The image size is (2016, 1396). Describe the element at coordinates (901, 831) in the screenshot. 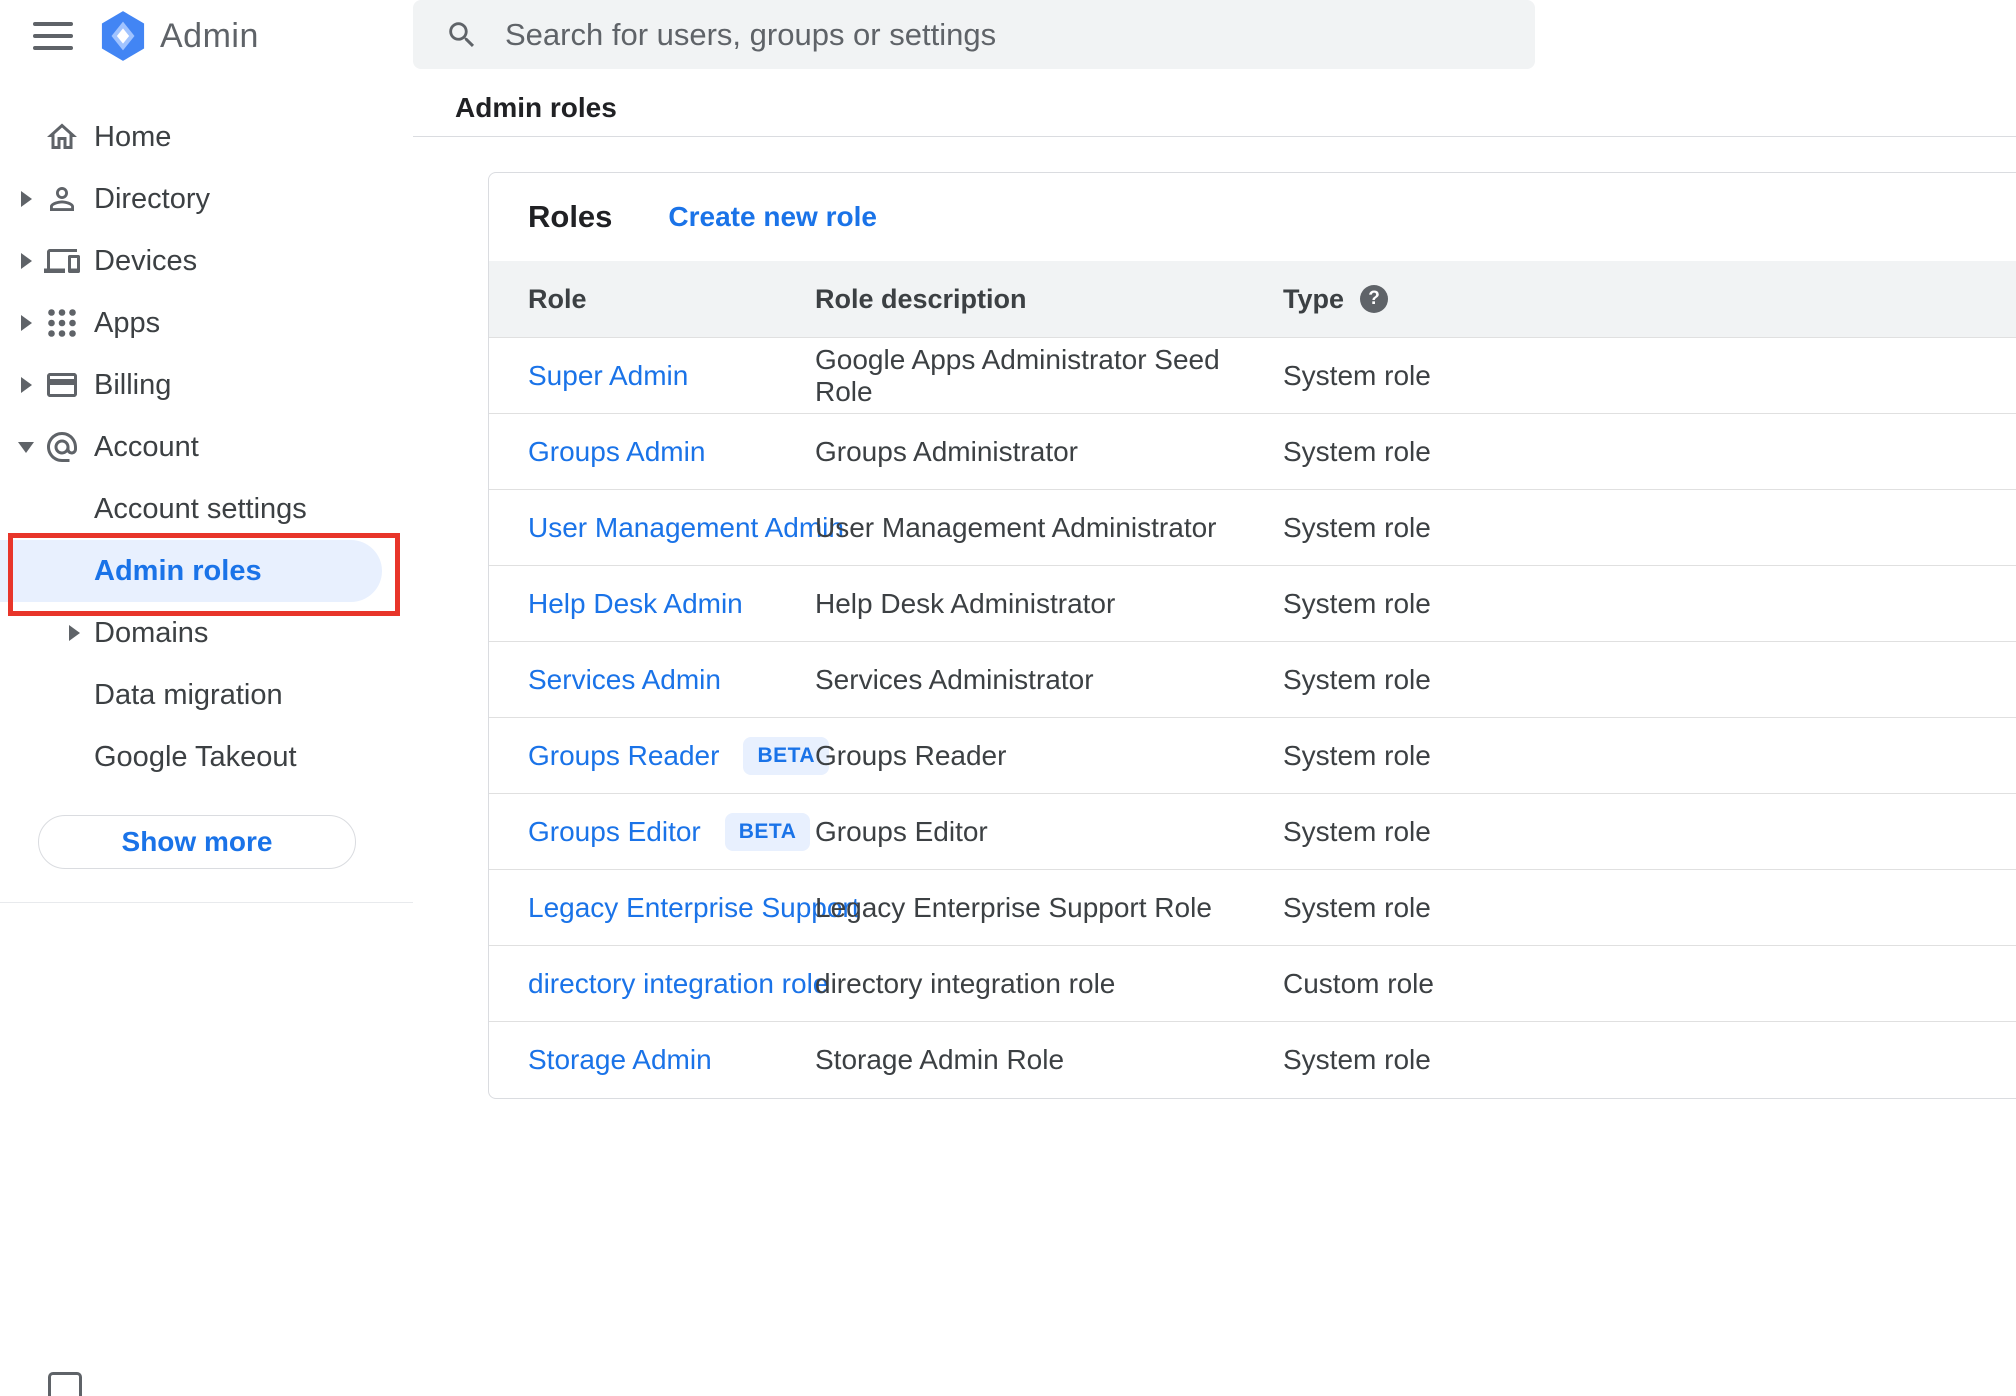

I see `role-description: Groups Editor` at that location.